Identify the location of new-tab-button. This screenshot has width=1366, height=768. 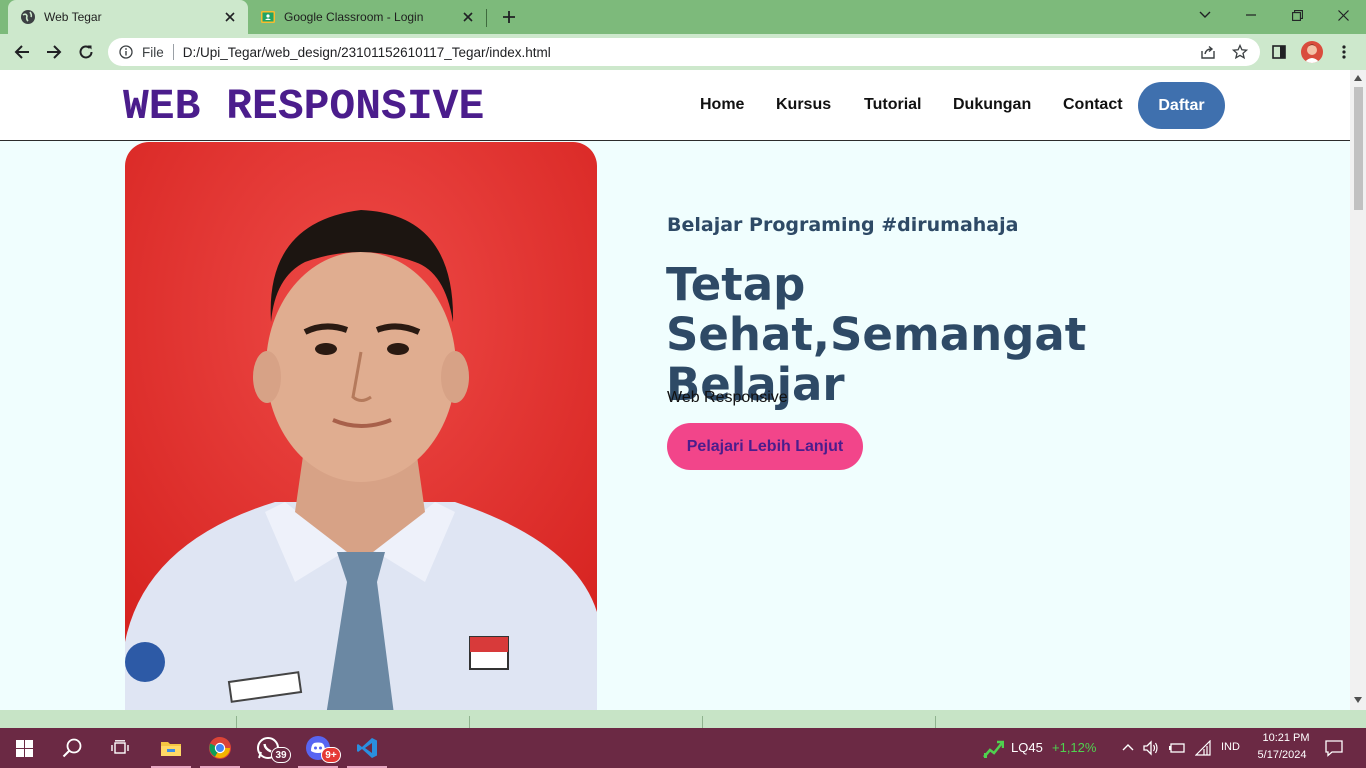
(509, 17).